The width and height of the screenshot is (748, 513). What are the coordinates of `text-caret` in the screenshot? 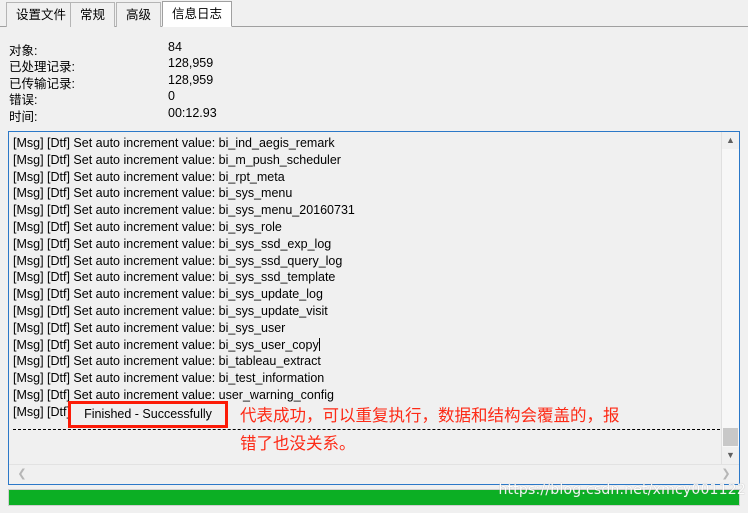 It's located at (319, 344).